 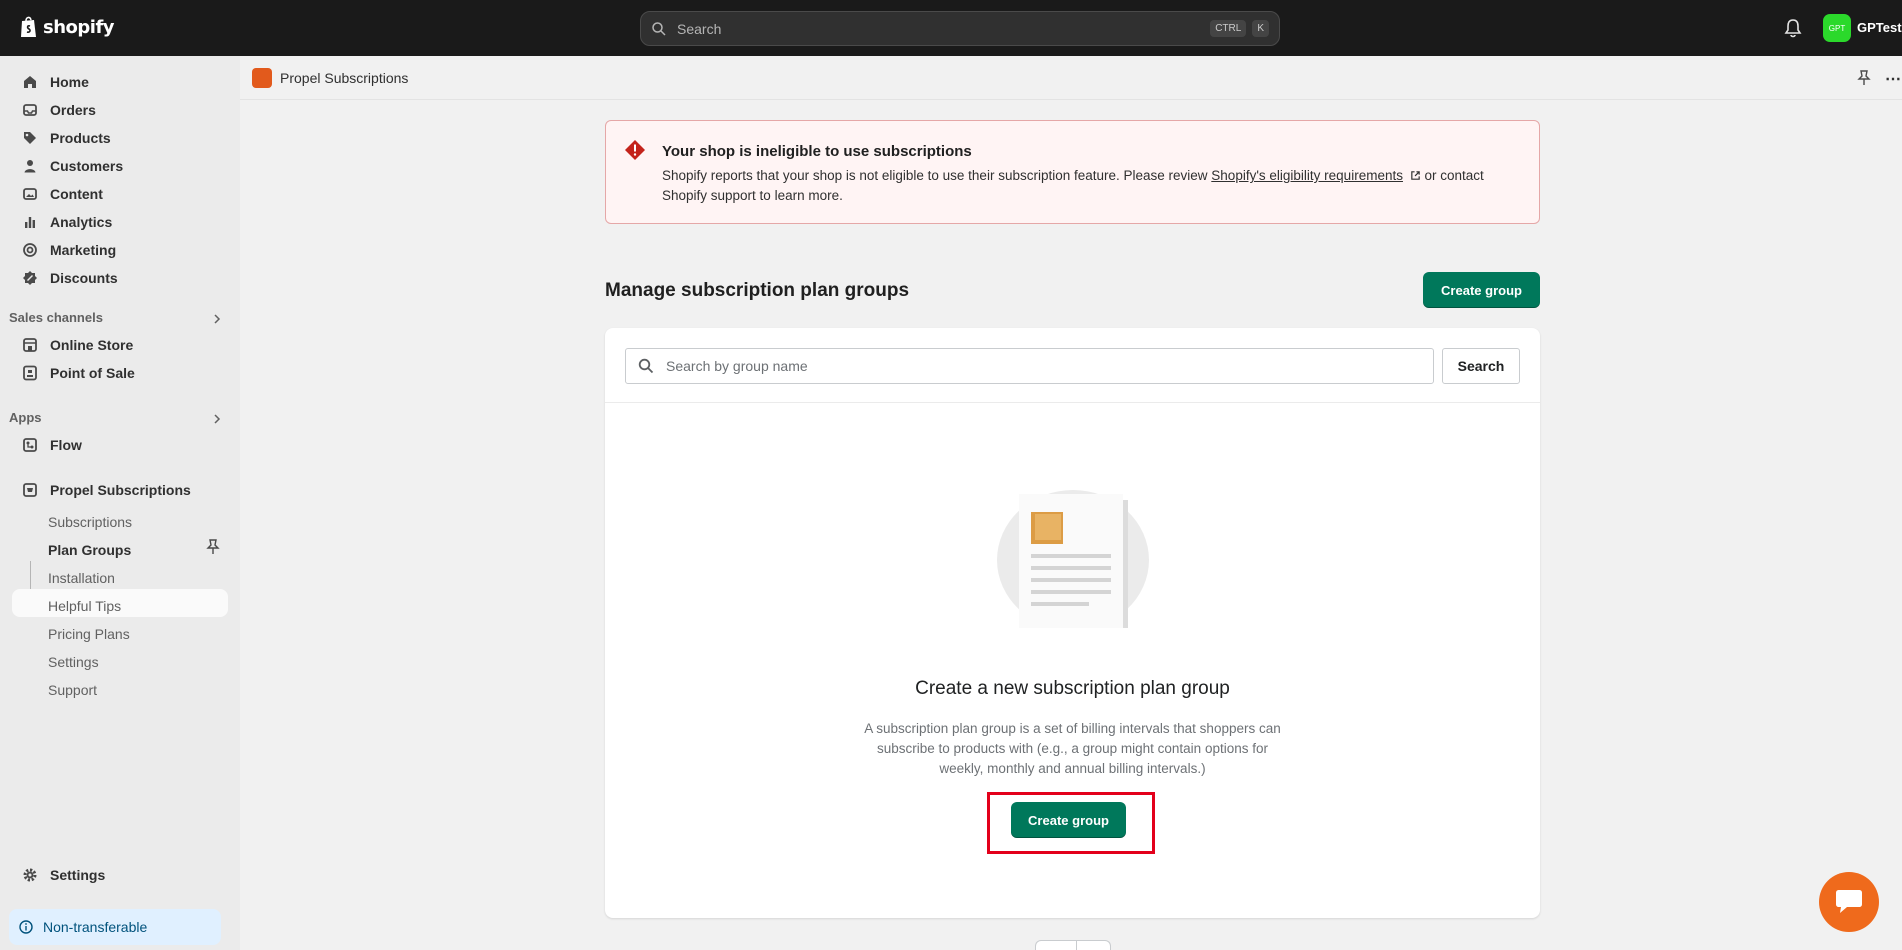 I want to click on target-icon, so click(x=30, y=250).